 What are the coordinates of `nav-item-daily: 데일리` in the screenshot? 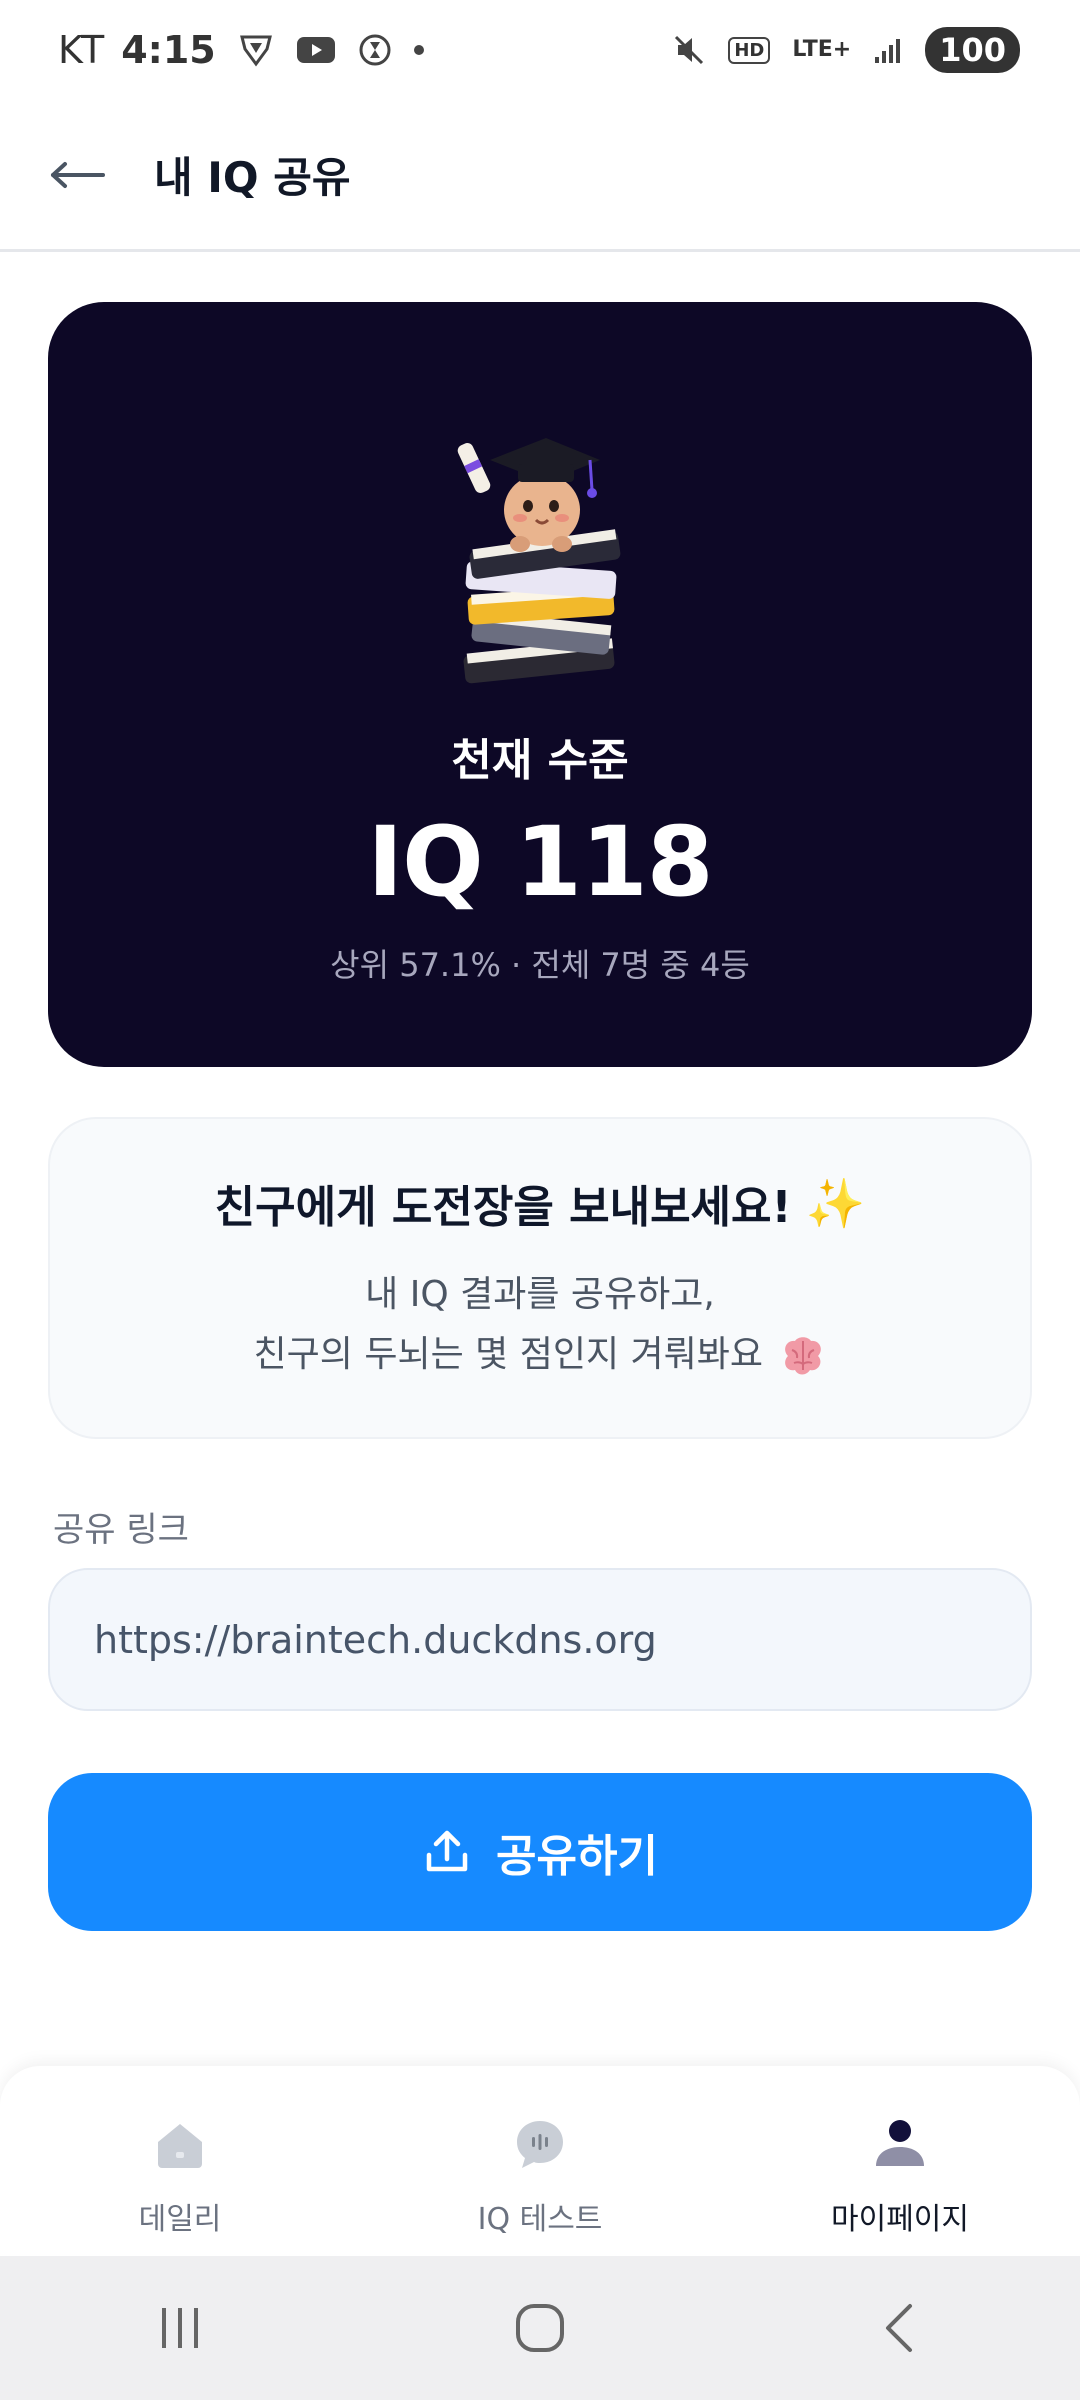 It's located at (180, 2177).